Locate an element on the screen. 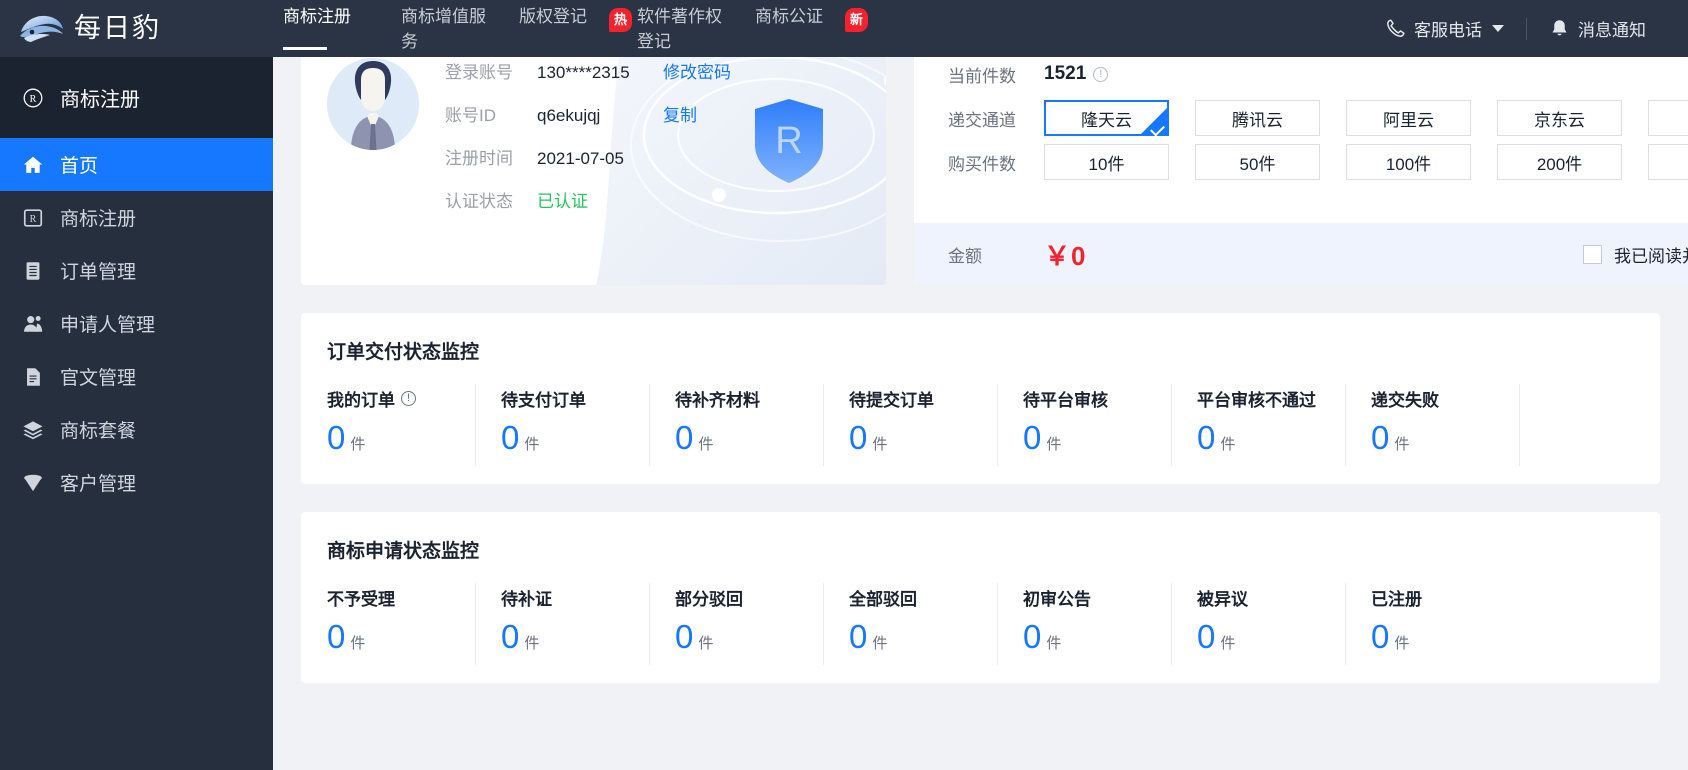  field-label: 认证状态 is located at coordinates (479, 201).